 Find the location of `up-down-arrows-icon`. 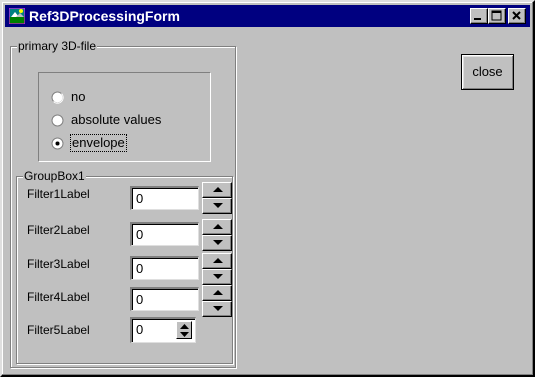

up-down-arrows-icon is located at coordinates (184, 330).